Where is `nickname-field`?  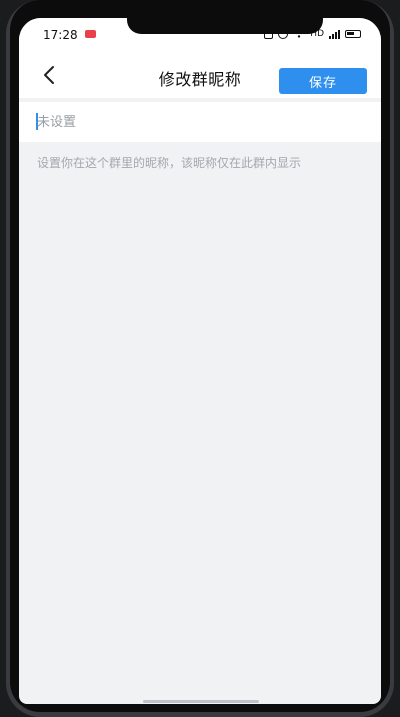
nickname-field is located at coordinates (200, 122).